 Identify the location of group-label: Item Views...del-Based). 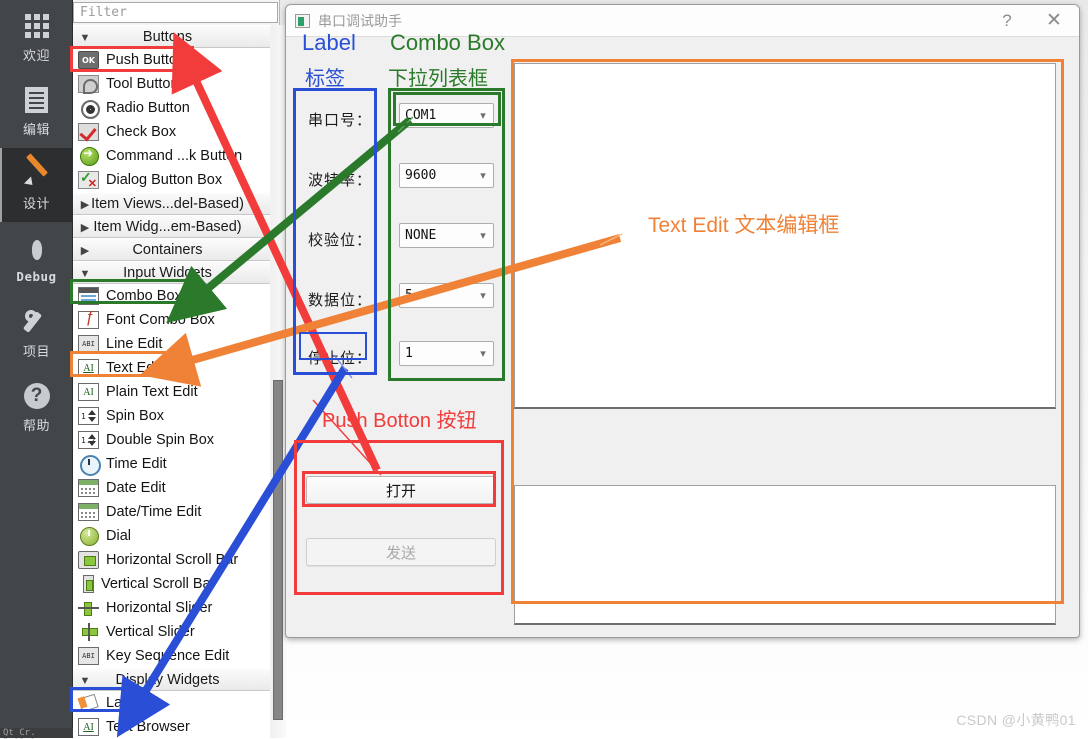
(167, 203).